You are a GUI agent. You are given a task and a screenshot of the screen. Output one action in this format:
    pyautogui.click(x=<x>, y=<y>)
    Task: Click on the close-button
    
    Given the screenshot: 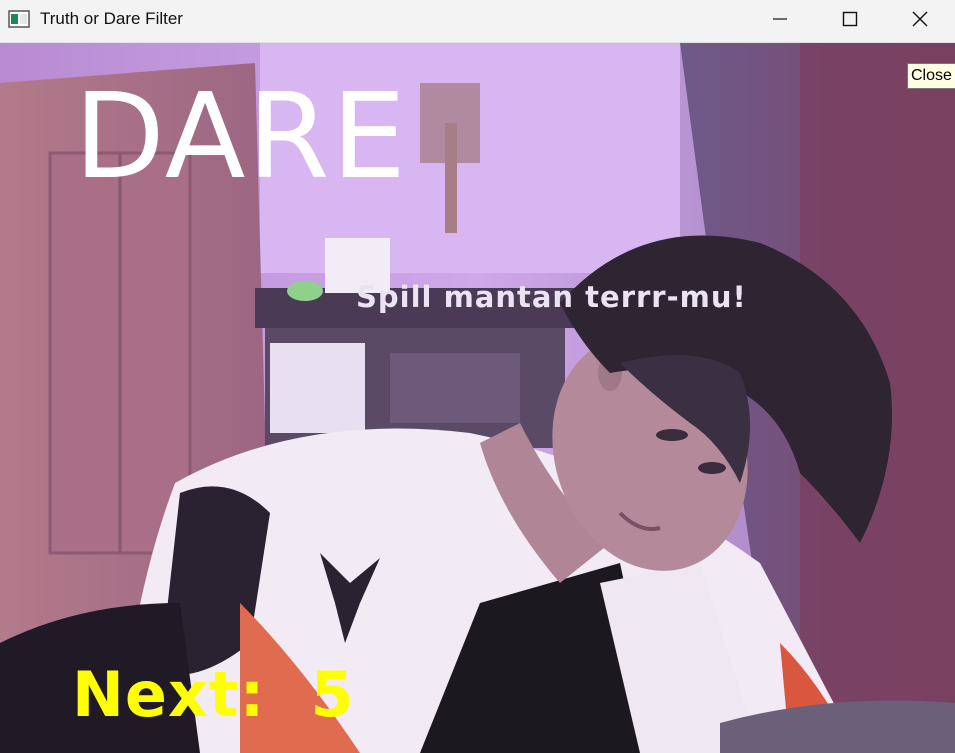 What is the action you would take?
    pyautogui.click(x=920, y=19)
    